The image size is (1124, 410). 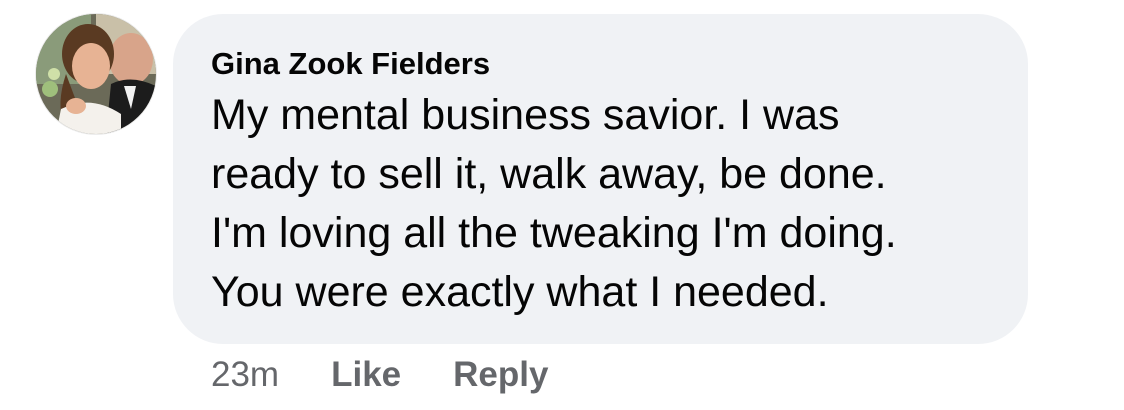 I want to click on profile-photo-icon, so click(x=96, y=74).